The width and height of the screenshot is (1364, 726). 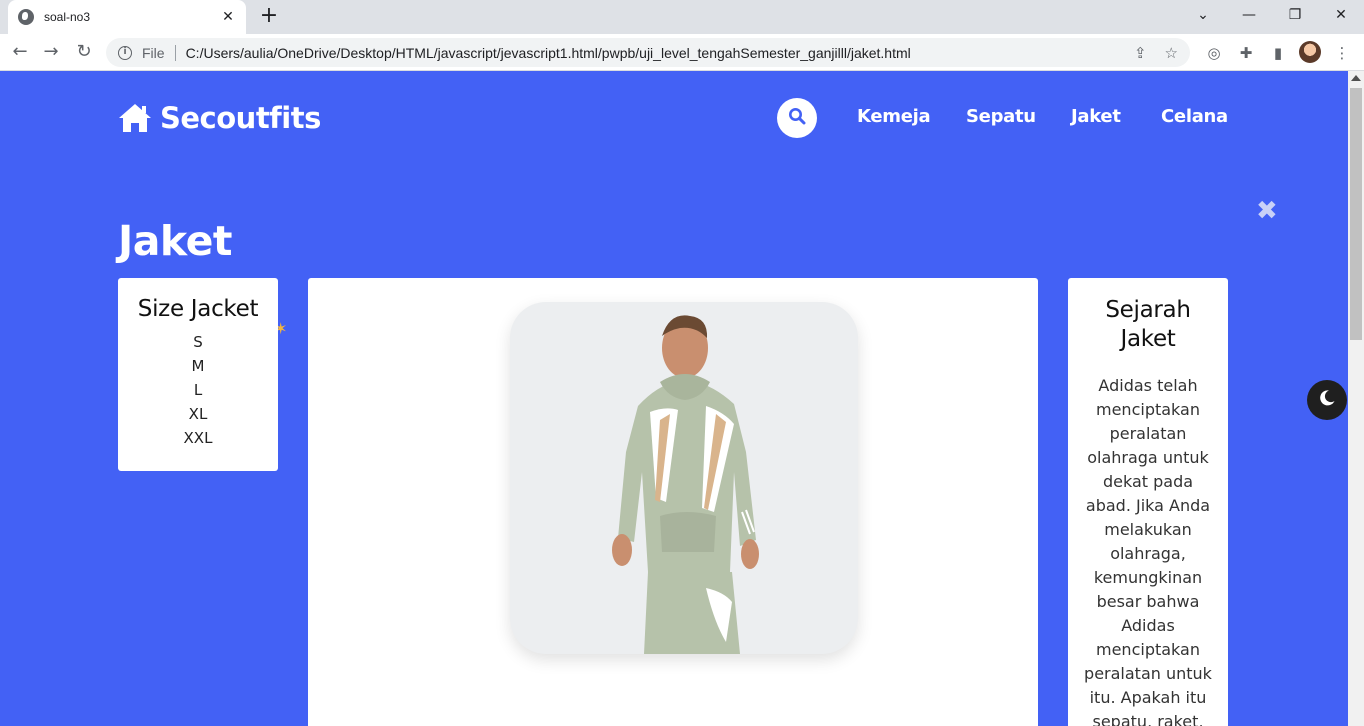 What do you see at coordinates (1194, 116) in the screenshot?
I see `nav-link-celana: Celana` at bounding box center [1194, 116].